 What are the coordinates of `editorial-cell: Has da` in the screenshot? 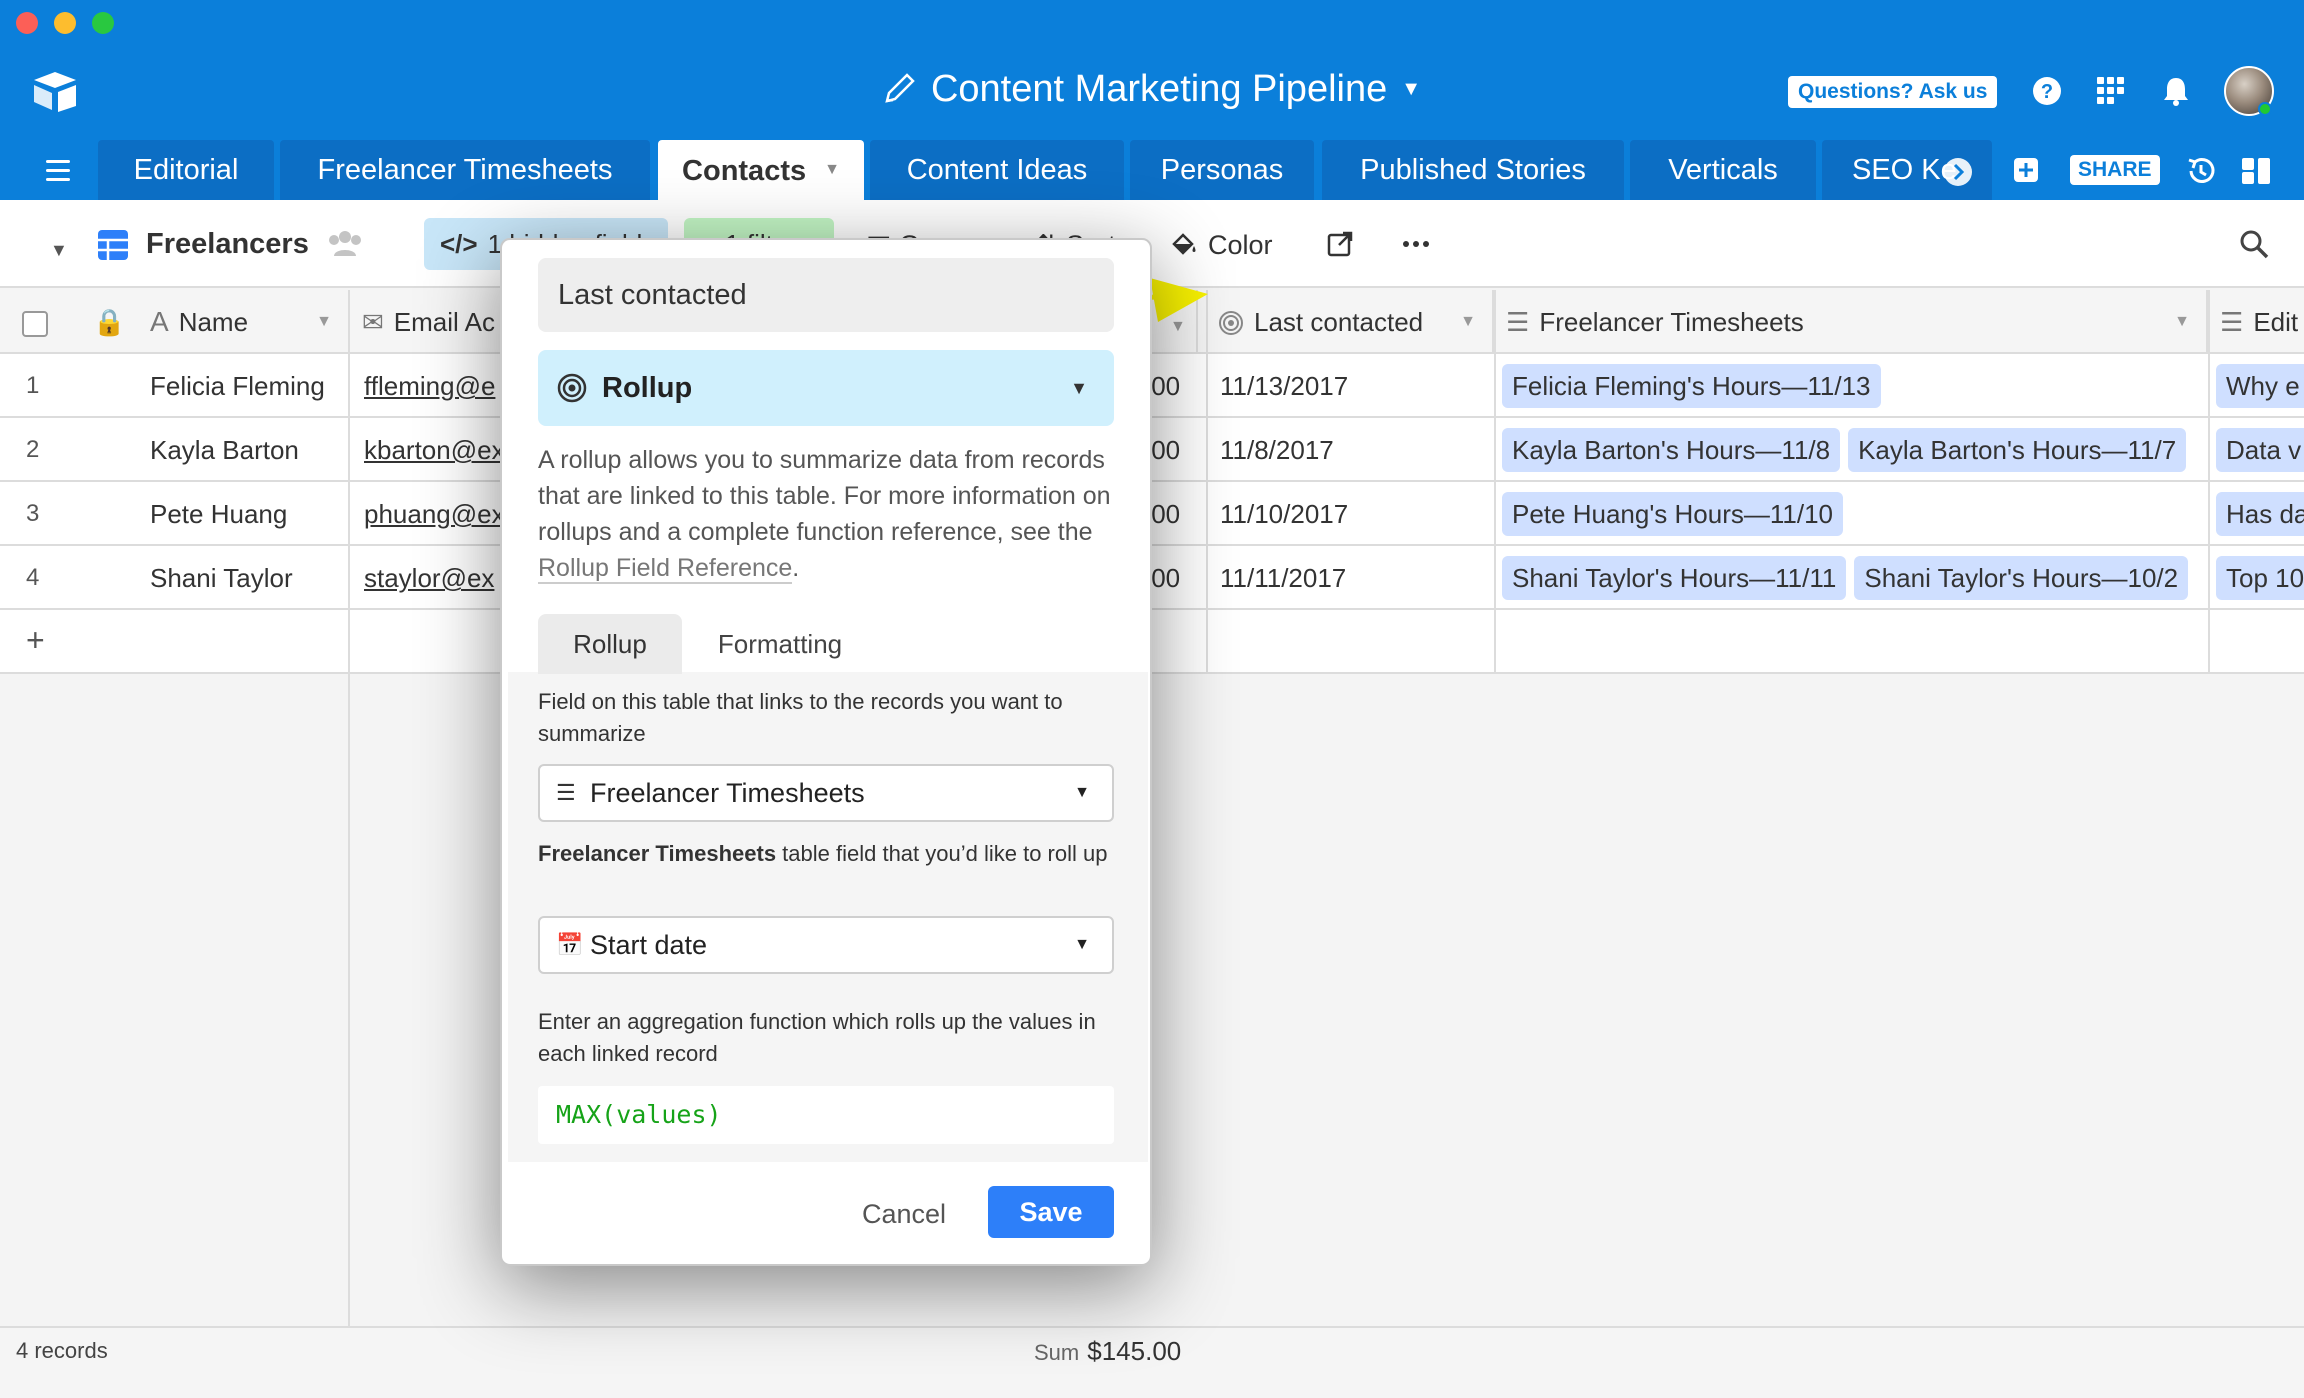 It's located at (2257, 514).